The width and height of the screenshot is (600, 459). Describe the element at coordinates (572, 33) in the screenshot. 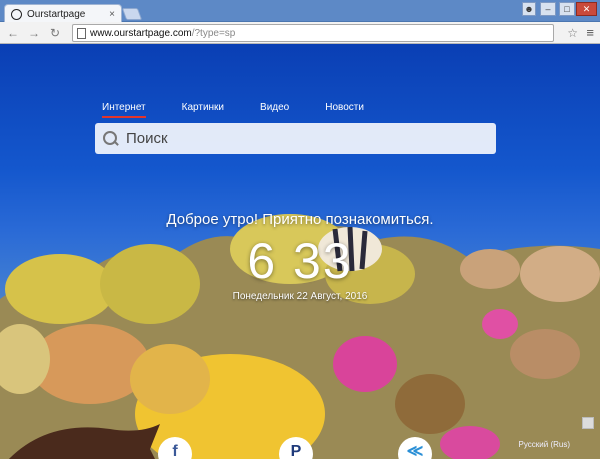

I see `star-icon: ☆` at that location.